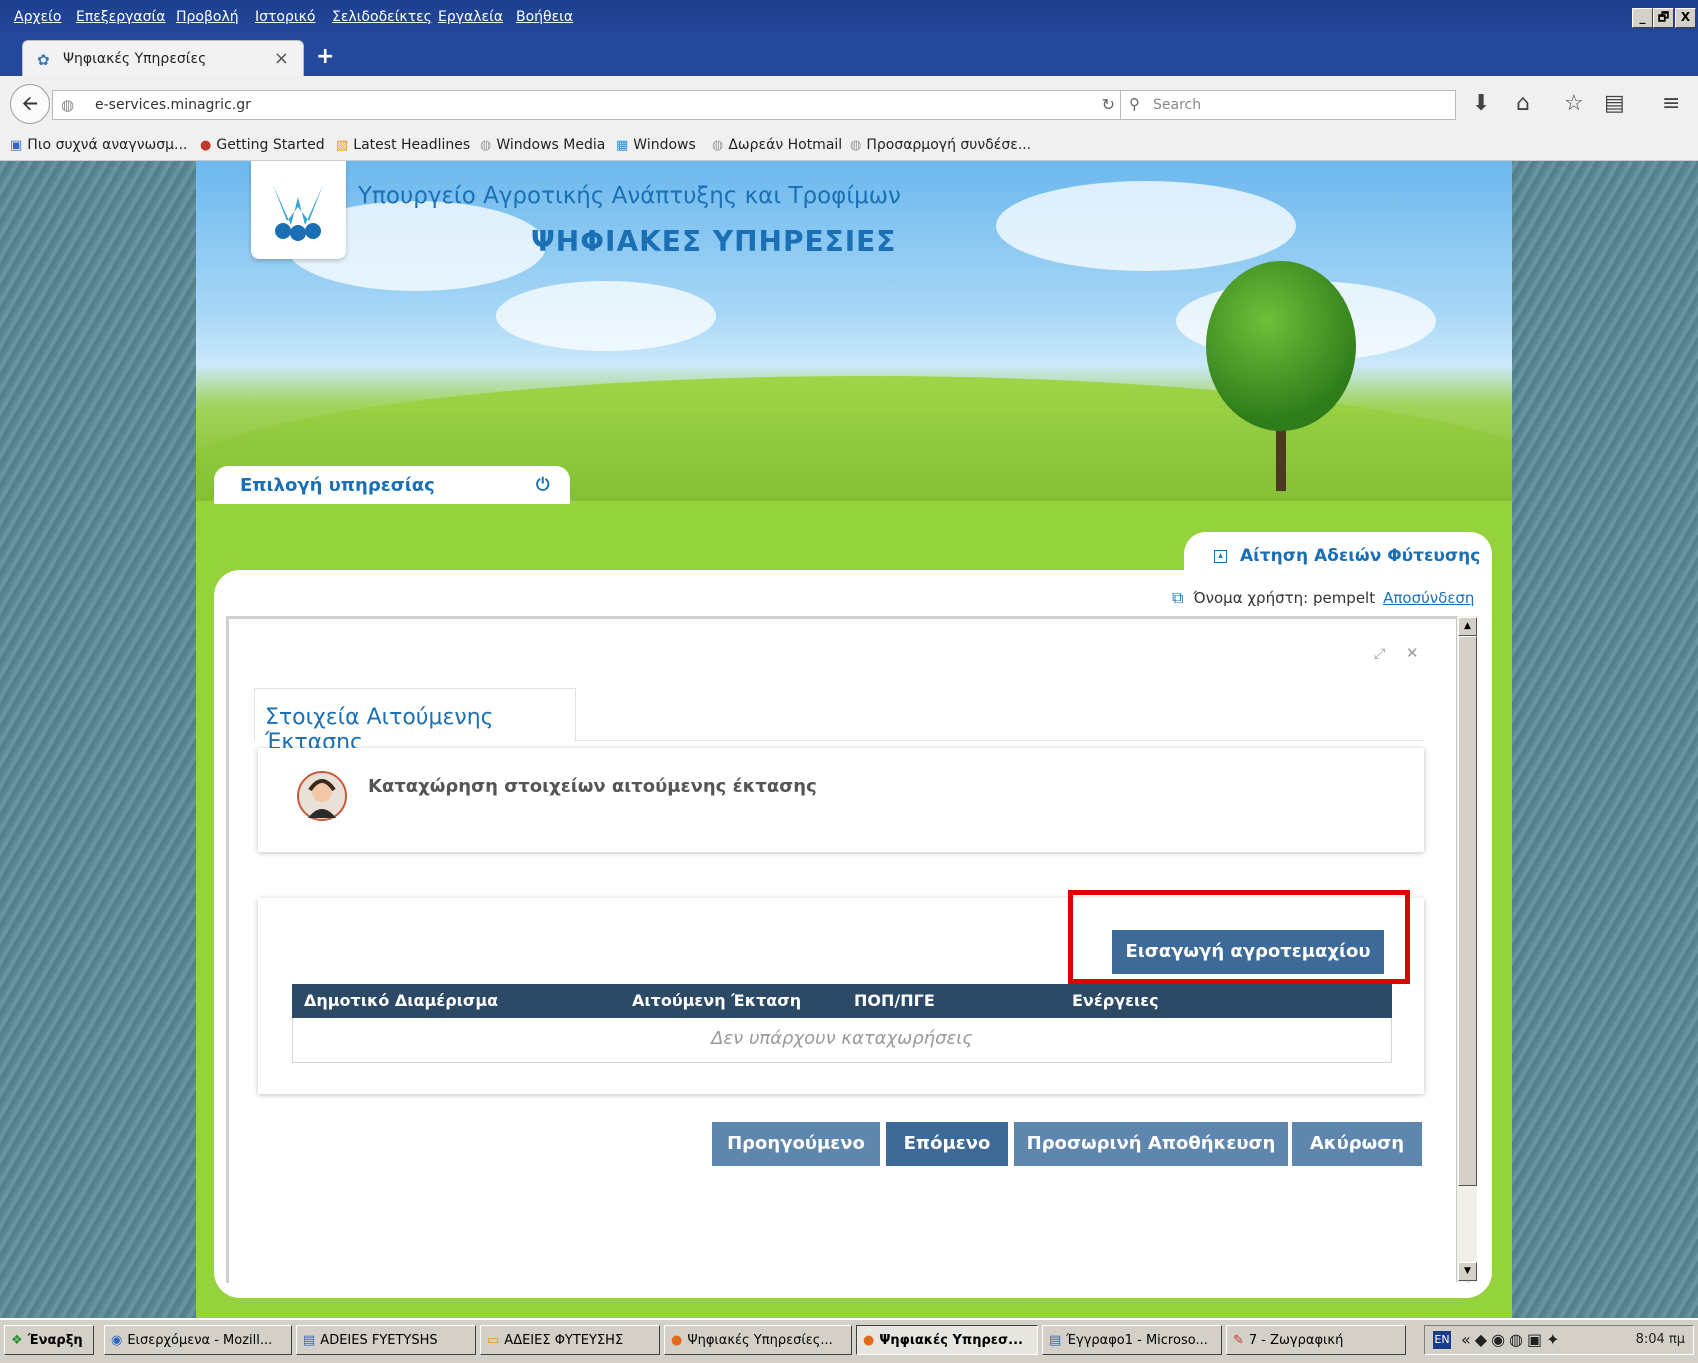  Describe the element at coordinates (1115, 1000) in the screenshot. I see `column-header: Ενέργειες` at that location.